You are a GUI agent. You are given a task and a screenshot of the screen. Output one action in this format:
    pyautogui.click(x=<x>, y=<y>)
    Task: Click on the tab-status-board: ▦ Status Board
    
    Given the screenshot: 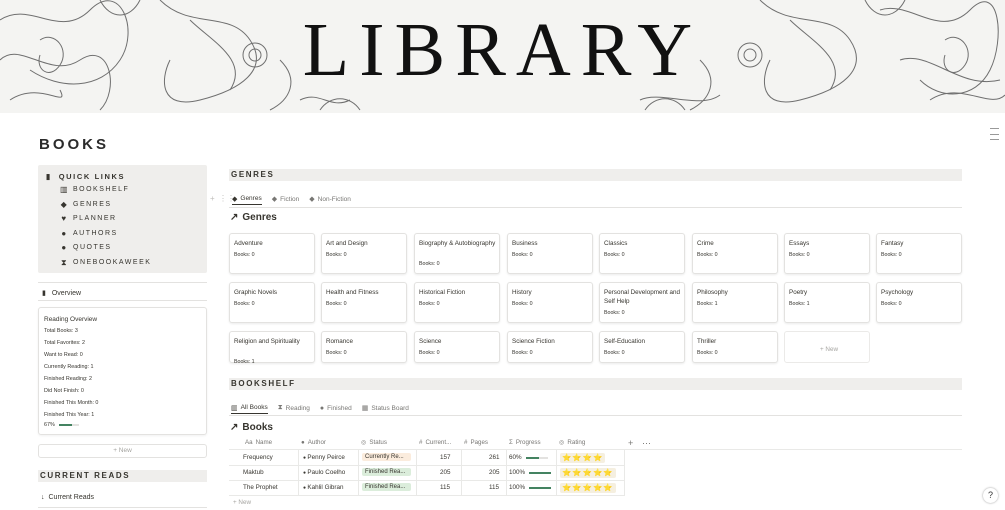 What is the action you would take?
    pyautogui.click(x=385, y=408)
    